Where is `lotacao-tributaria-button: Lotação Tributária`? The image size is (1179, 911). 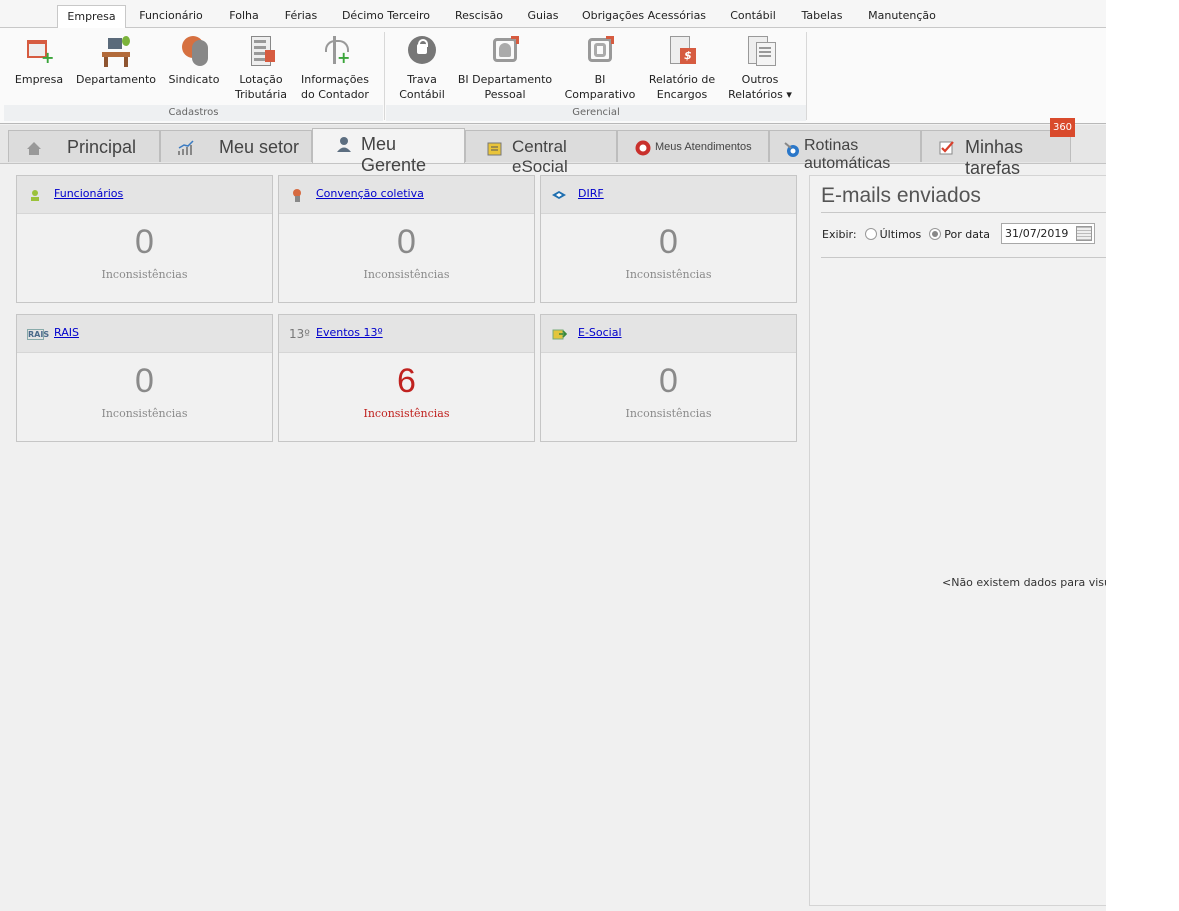
lotacao-tributaria-button: Lotação Tributária is located at coordinates (261, 68).